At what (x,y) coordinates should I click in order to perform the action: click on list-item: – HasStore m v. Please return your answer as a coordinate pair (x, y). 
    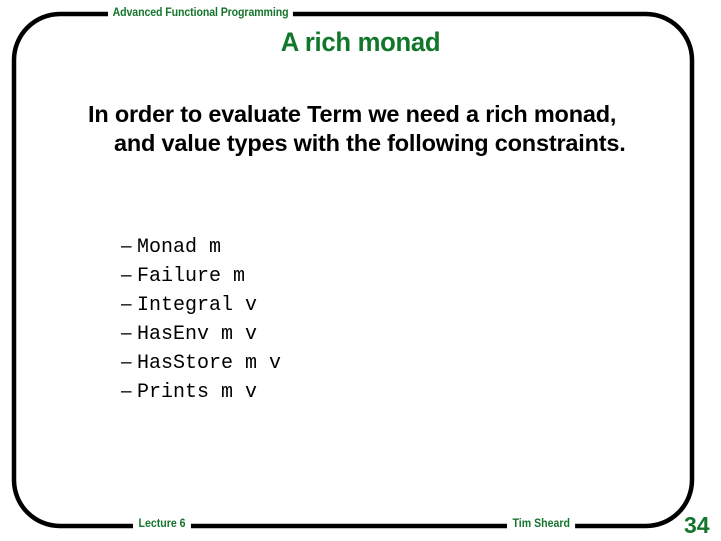
    Looking at the image, I should click on (201, 362).